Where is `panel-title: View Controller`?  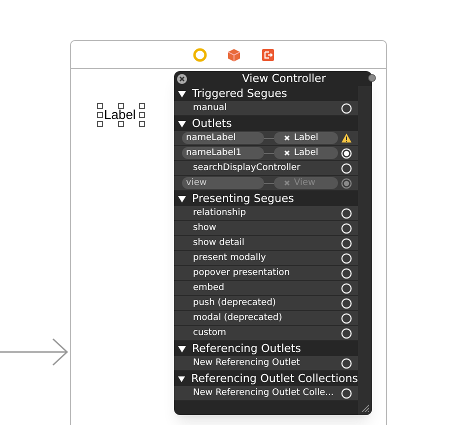
panel-title: View Controller is located at coordinates (284, 78).